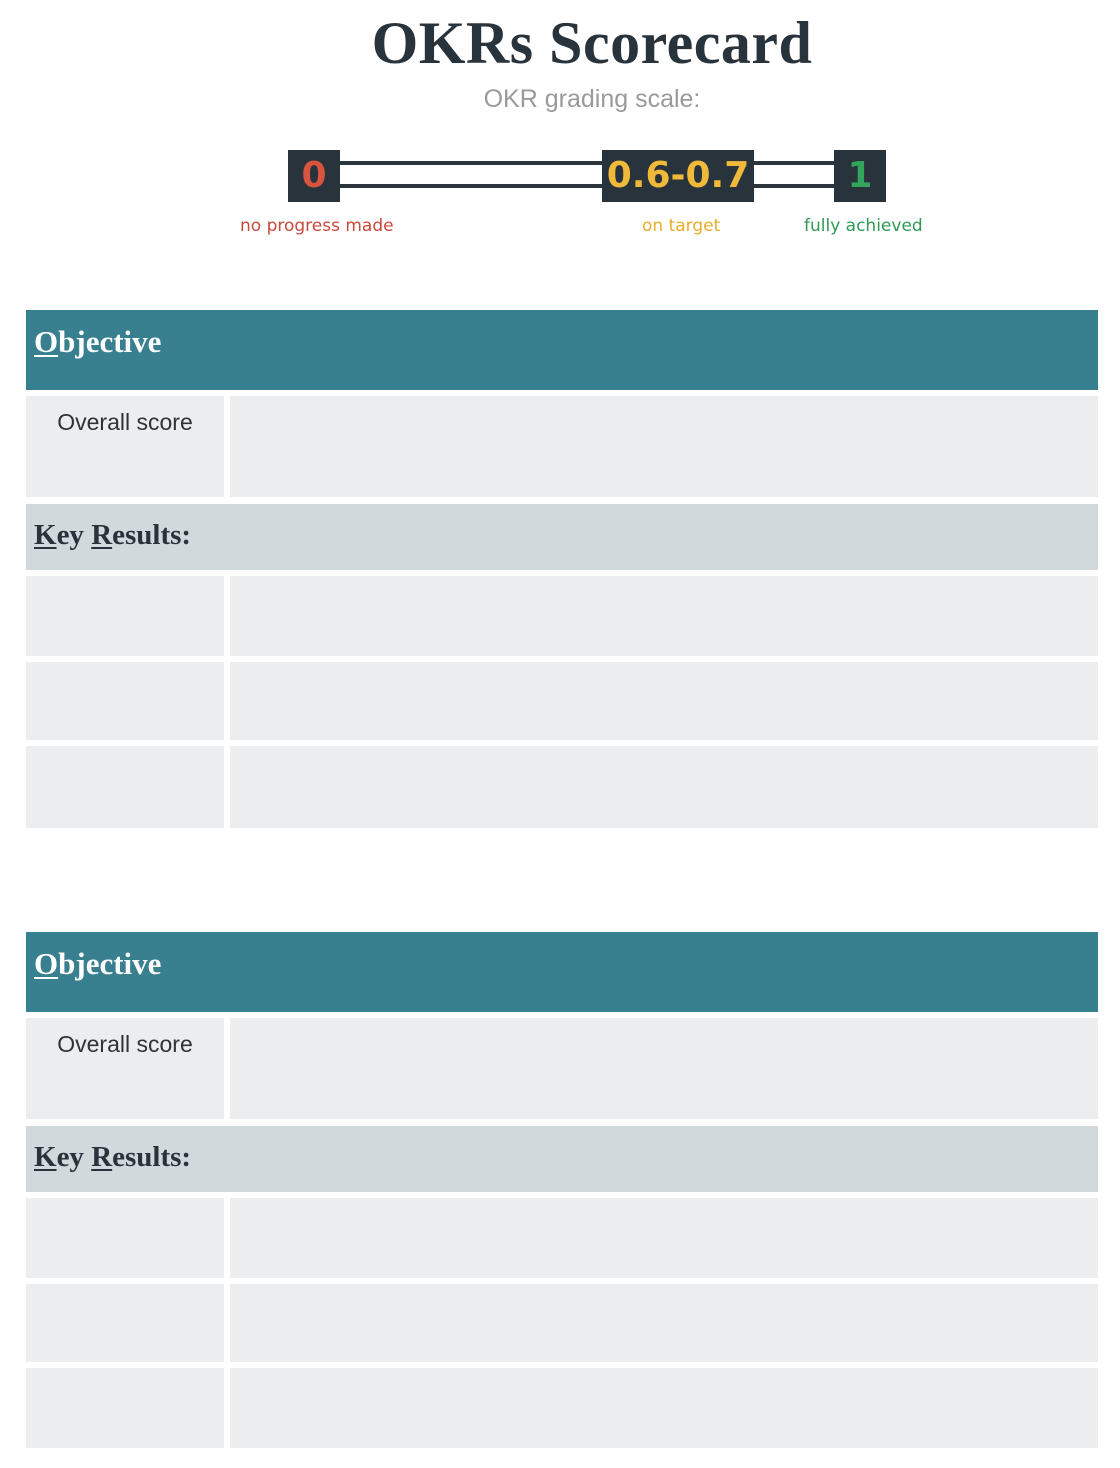 The image size is (1120, 1468). I want to click on scale-rail-top, so click(586, 163).